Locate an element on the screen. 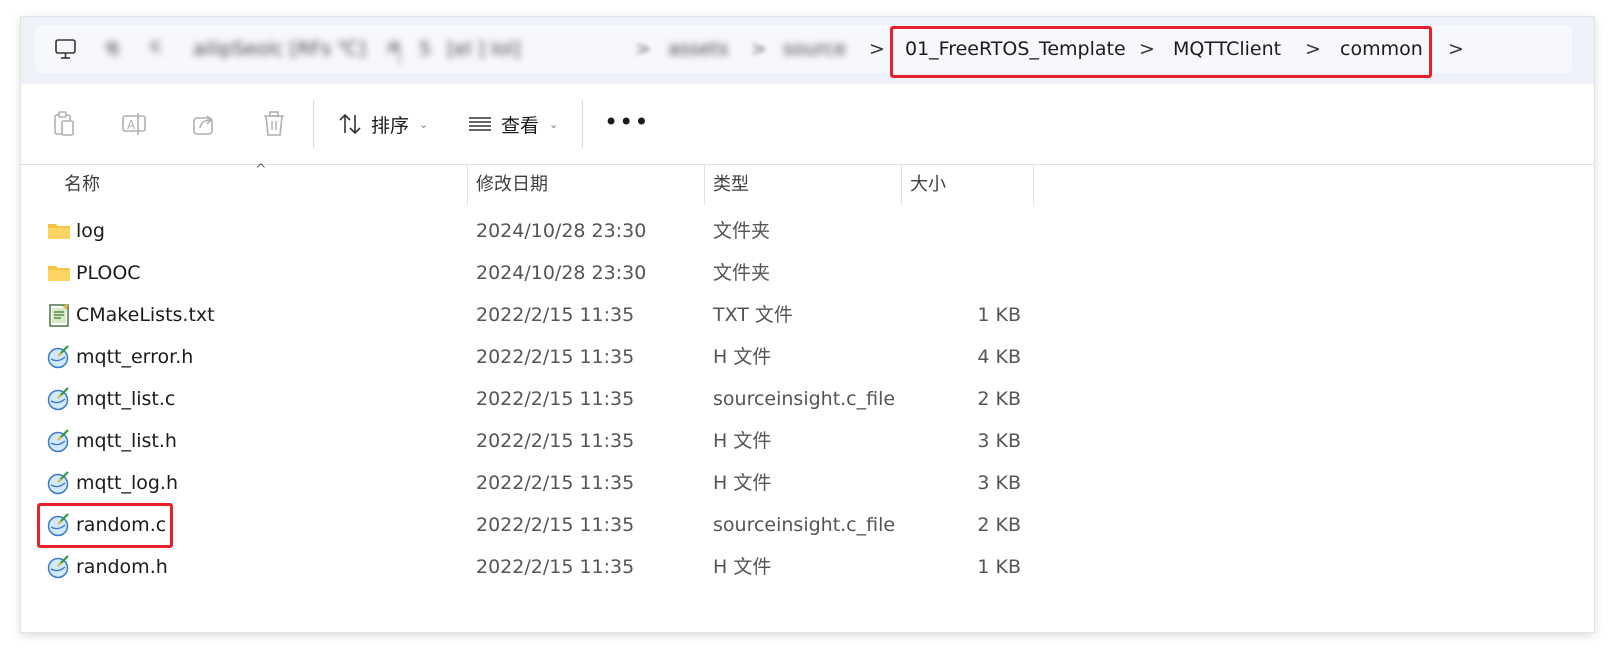  paste-icon is located at coordinates (64, 124).